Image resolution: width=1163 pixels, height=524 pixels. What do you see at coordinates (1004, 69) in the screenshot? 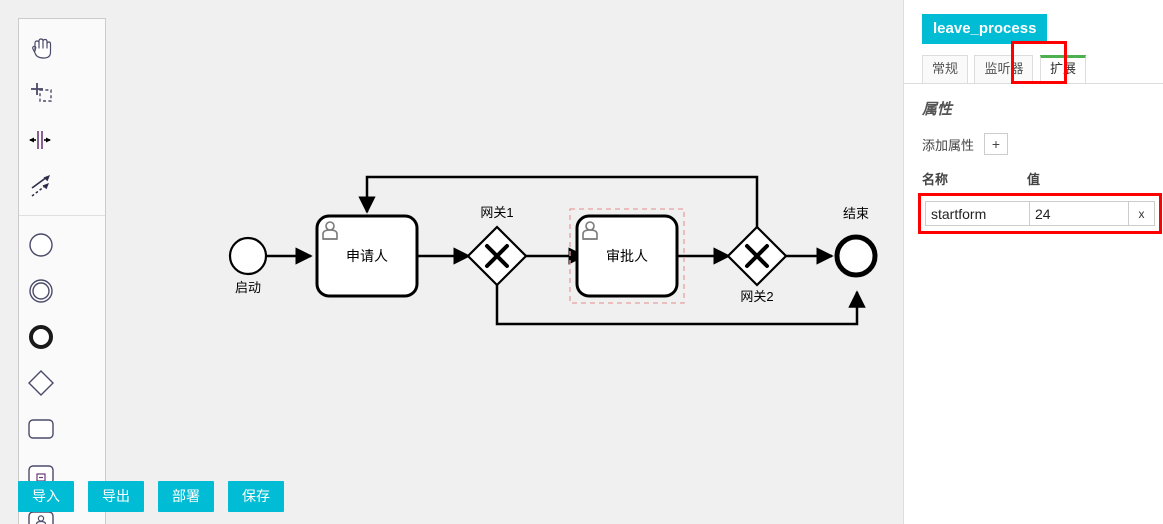
I see `tab-listener: 监听器` at bounding box center [1004, 69].